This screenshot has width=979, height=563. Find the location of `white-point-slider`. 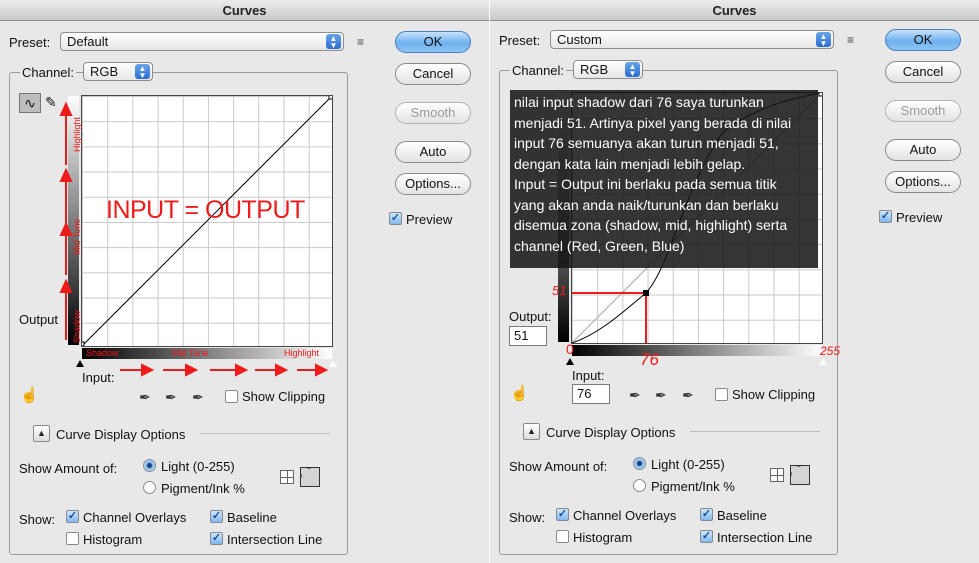

white-point-slider is located at coordinates (823, 361).